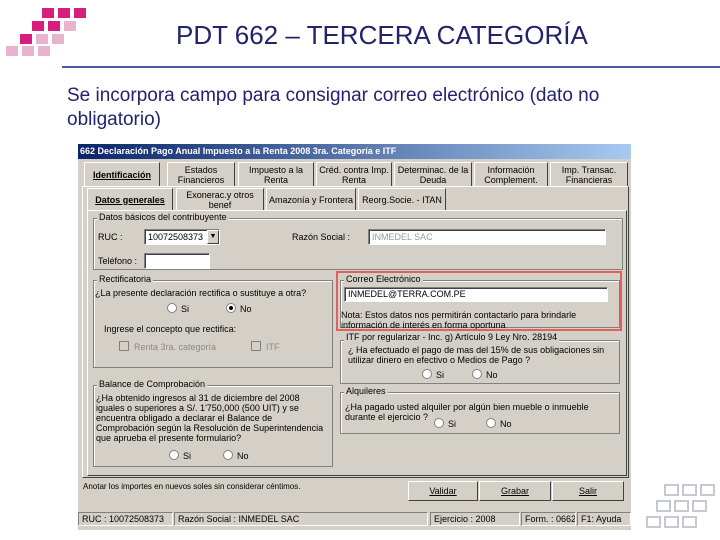  Describe the element at coordinates (130, 199) in the screenshot. I see `subtab-datos-generales: Datos generales` at that location.